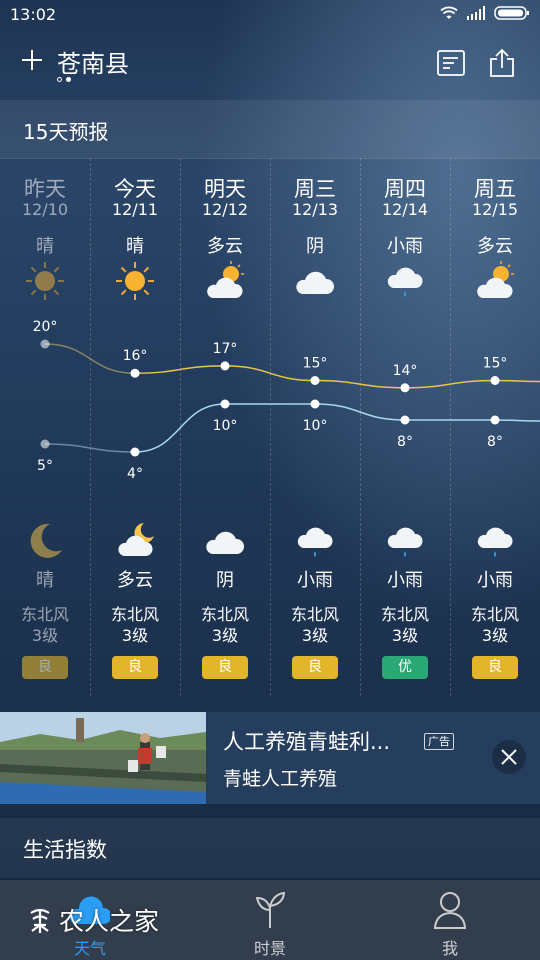 The image size is (540, 960). I want to click on high-temp-label: 15°, so click(495, 364).